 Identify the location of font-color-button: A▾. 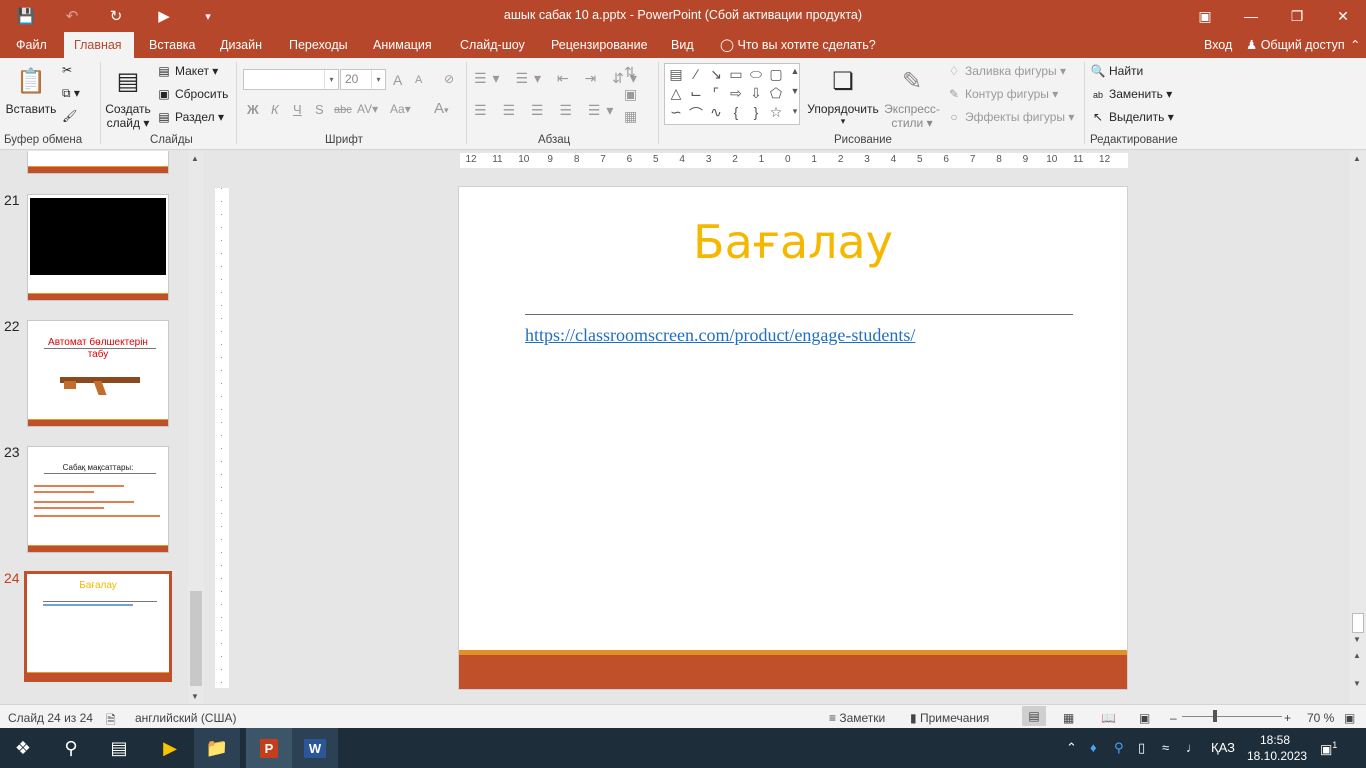
(441, 108).